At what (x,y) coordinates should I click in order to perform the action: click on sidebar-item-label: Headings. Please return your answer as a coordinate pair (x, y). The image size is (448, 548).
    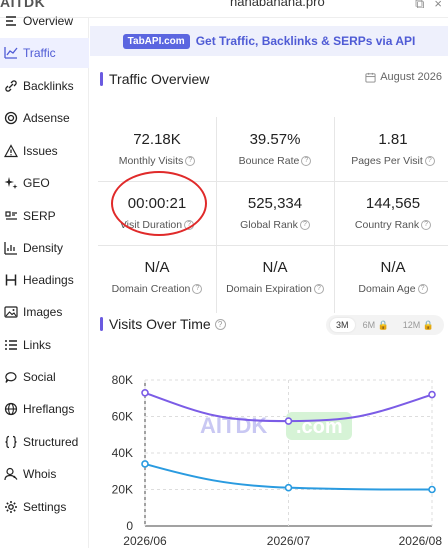
    Looking at the image, I should click on (48, 280).